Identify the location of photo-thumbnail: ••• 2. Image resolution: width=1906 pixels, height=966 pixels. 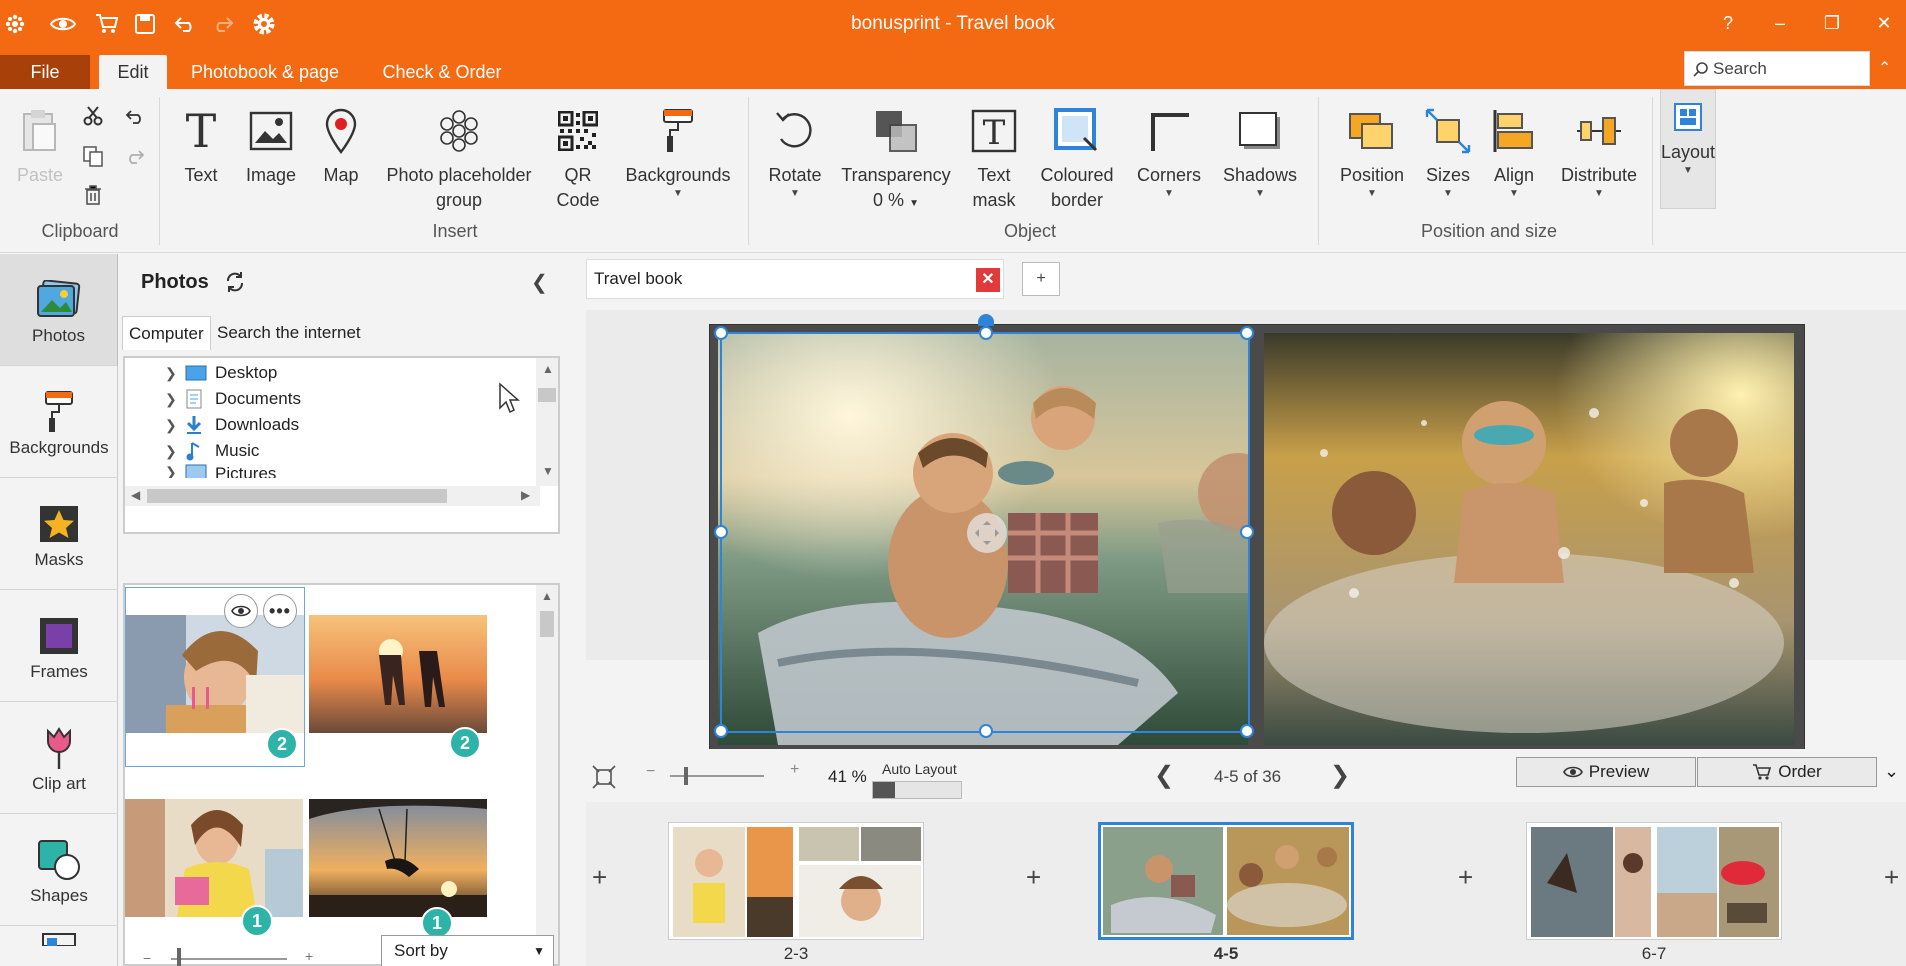
(215, 677).